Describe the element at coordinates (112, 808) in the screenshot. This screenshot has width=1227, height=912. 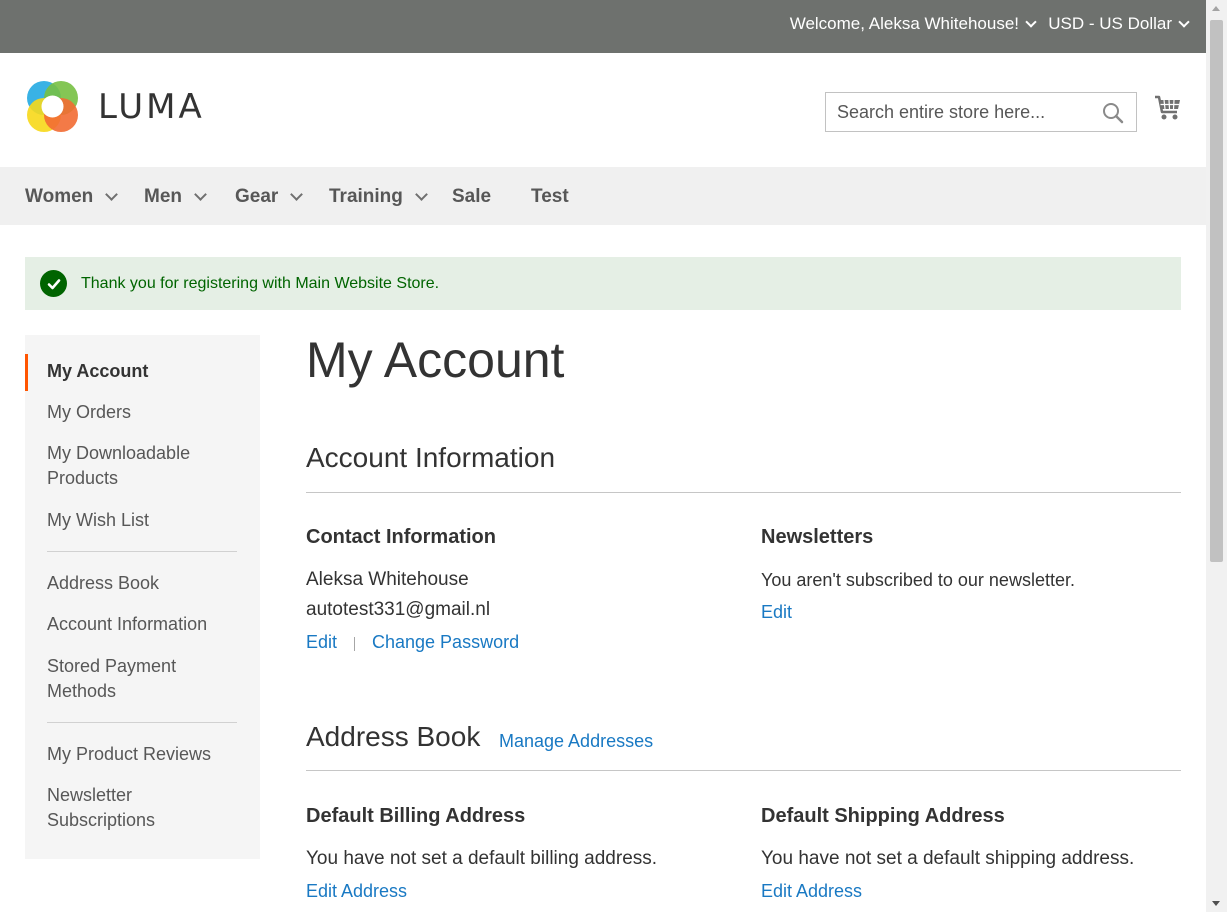
I see `sidebar-item-newsletter-subscriptions: Newsletter Subscriptions` at that location.